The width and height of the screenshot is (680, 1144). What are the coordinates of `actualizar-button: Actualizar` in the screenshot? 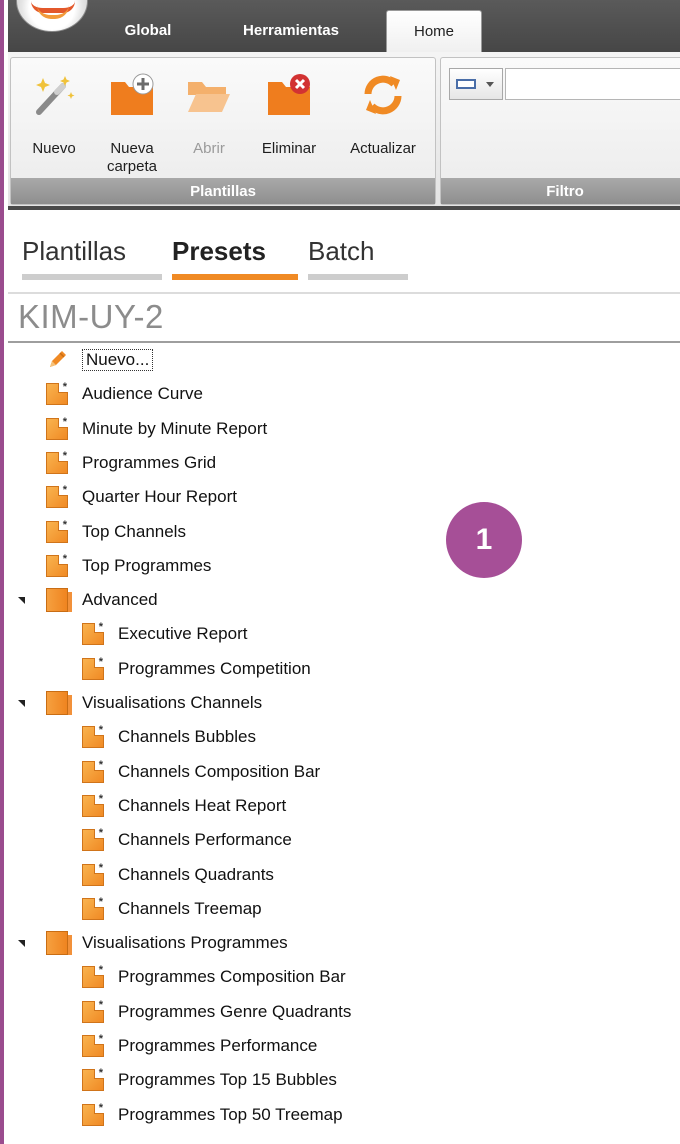 It's located at (383, 124).